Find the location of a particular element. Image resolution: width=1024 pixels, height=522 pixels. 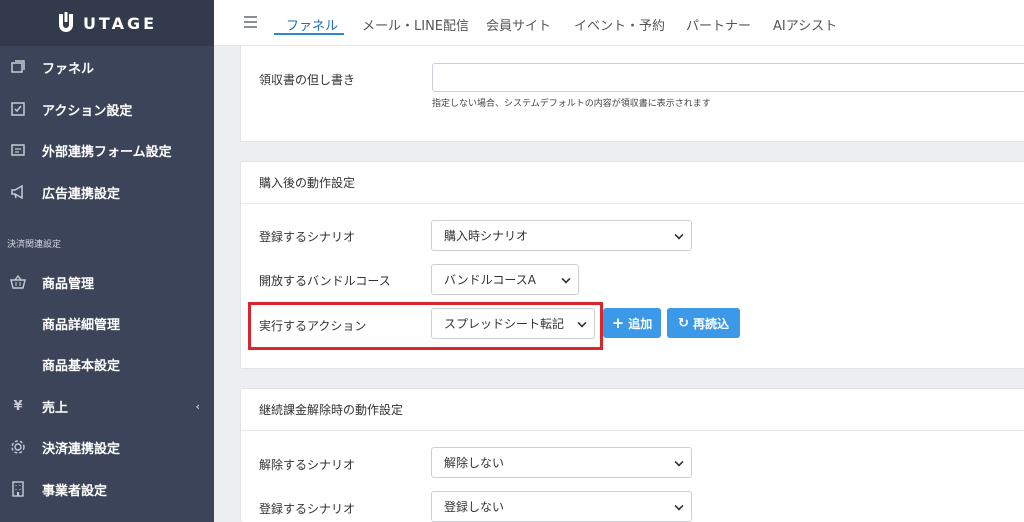

sidebar-item-sales: ¥ 売上 ‹ is located at coordinates (107, 406).